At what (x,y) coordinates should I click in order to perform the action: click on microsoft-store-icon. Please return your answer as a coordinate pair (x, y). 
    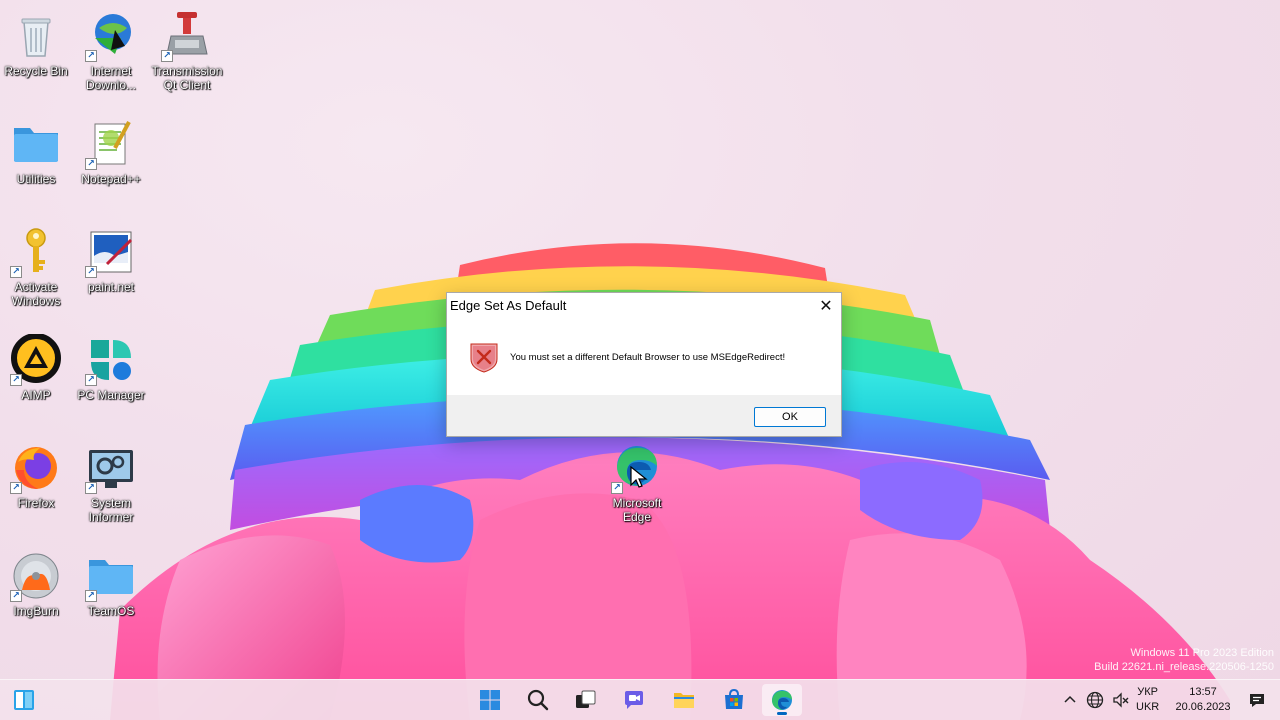
    Looking at the image, I should click on (734, 698).